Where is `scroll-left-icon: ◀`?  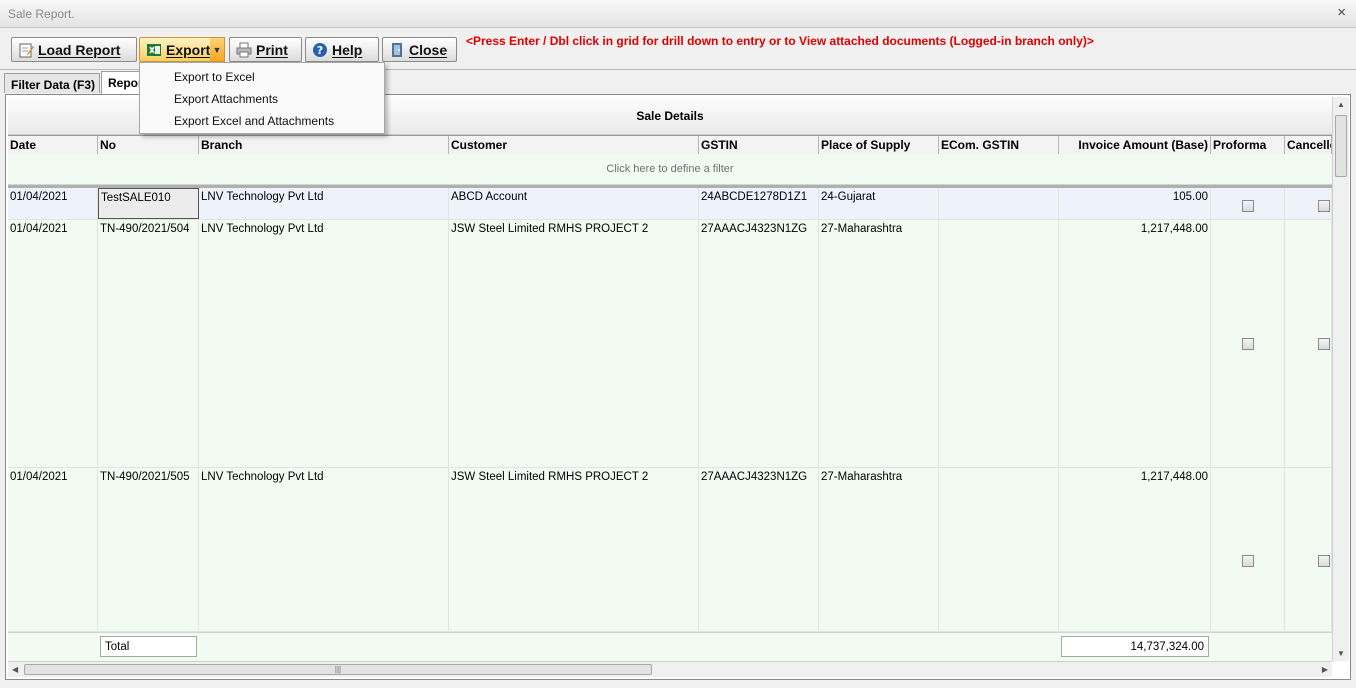
scroll-left-icon: ◀ is located at coordinates (15, 669).